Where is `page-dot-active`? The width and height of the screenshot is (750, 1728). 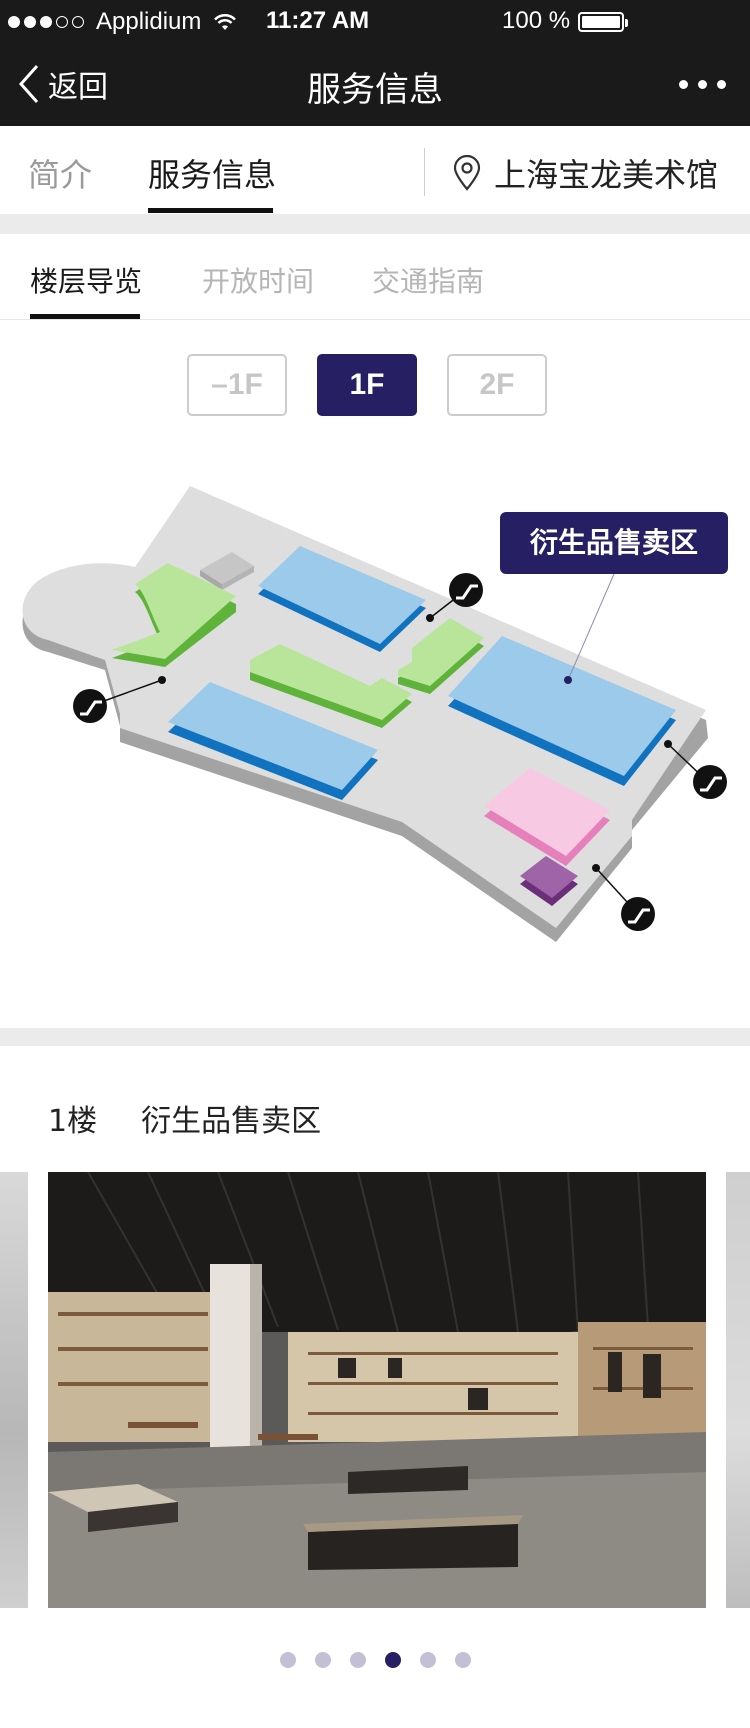
page-dot-active is located at coordinates (392, 1660).